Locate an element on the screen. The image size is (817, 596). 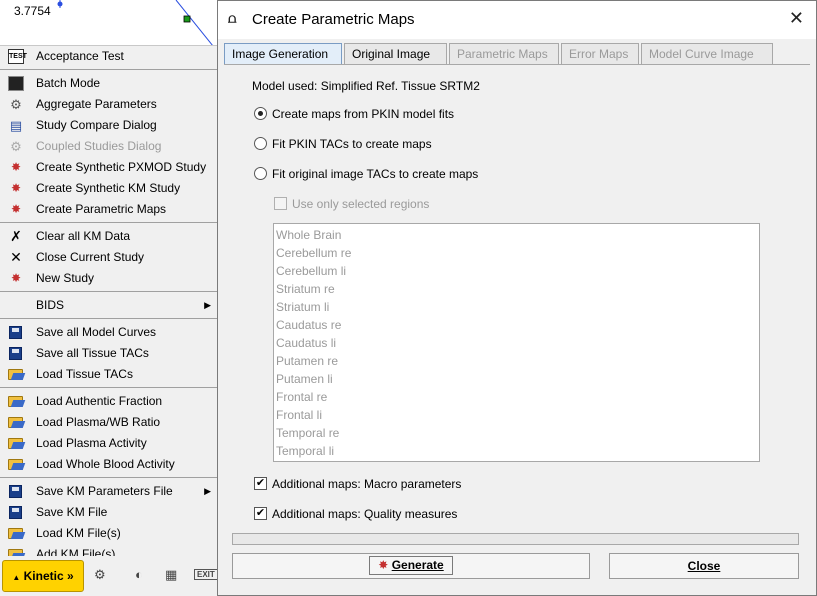
generate-label: Generate is located at coordinates (417, 565).